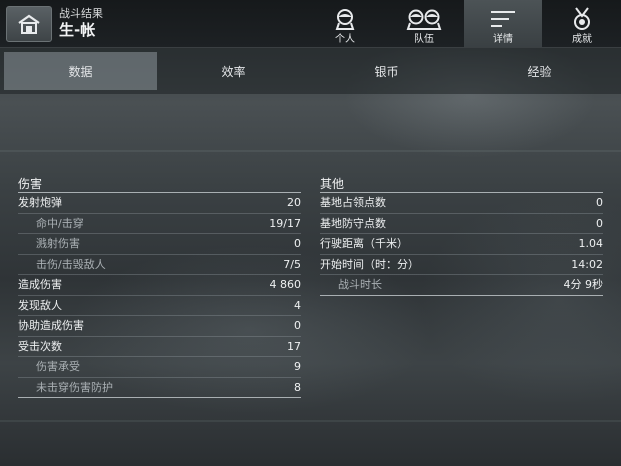 The image size is (621, 466). I want to click on stat-row: 发射炮弹 20, so click(159, 203).